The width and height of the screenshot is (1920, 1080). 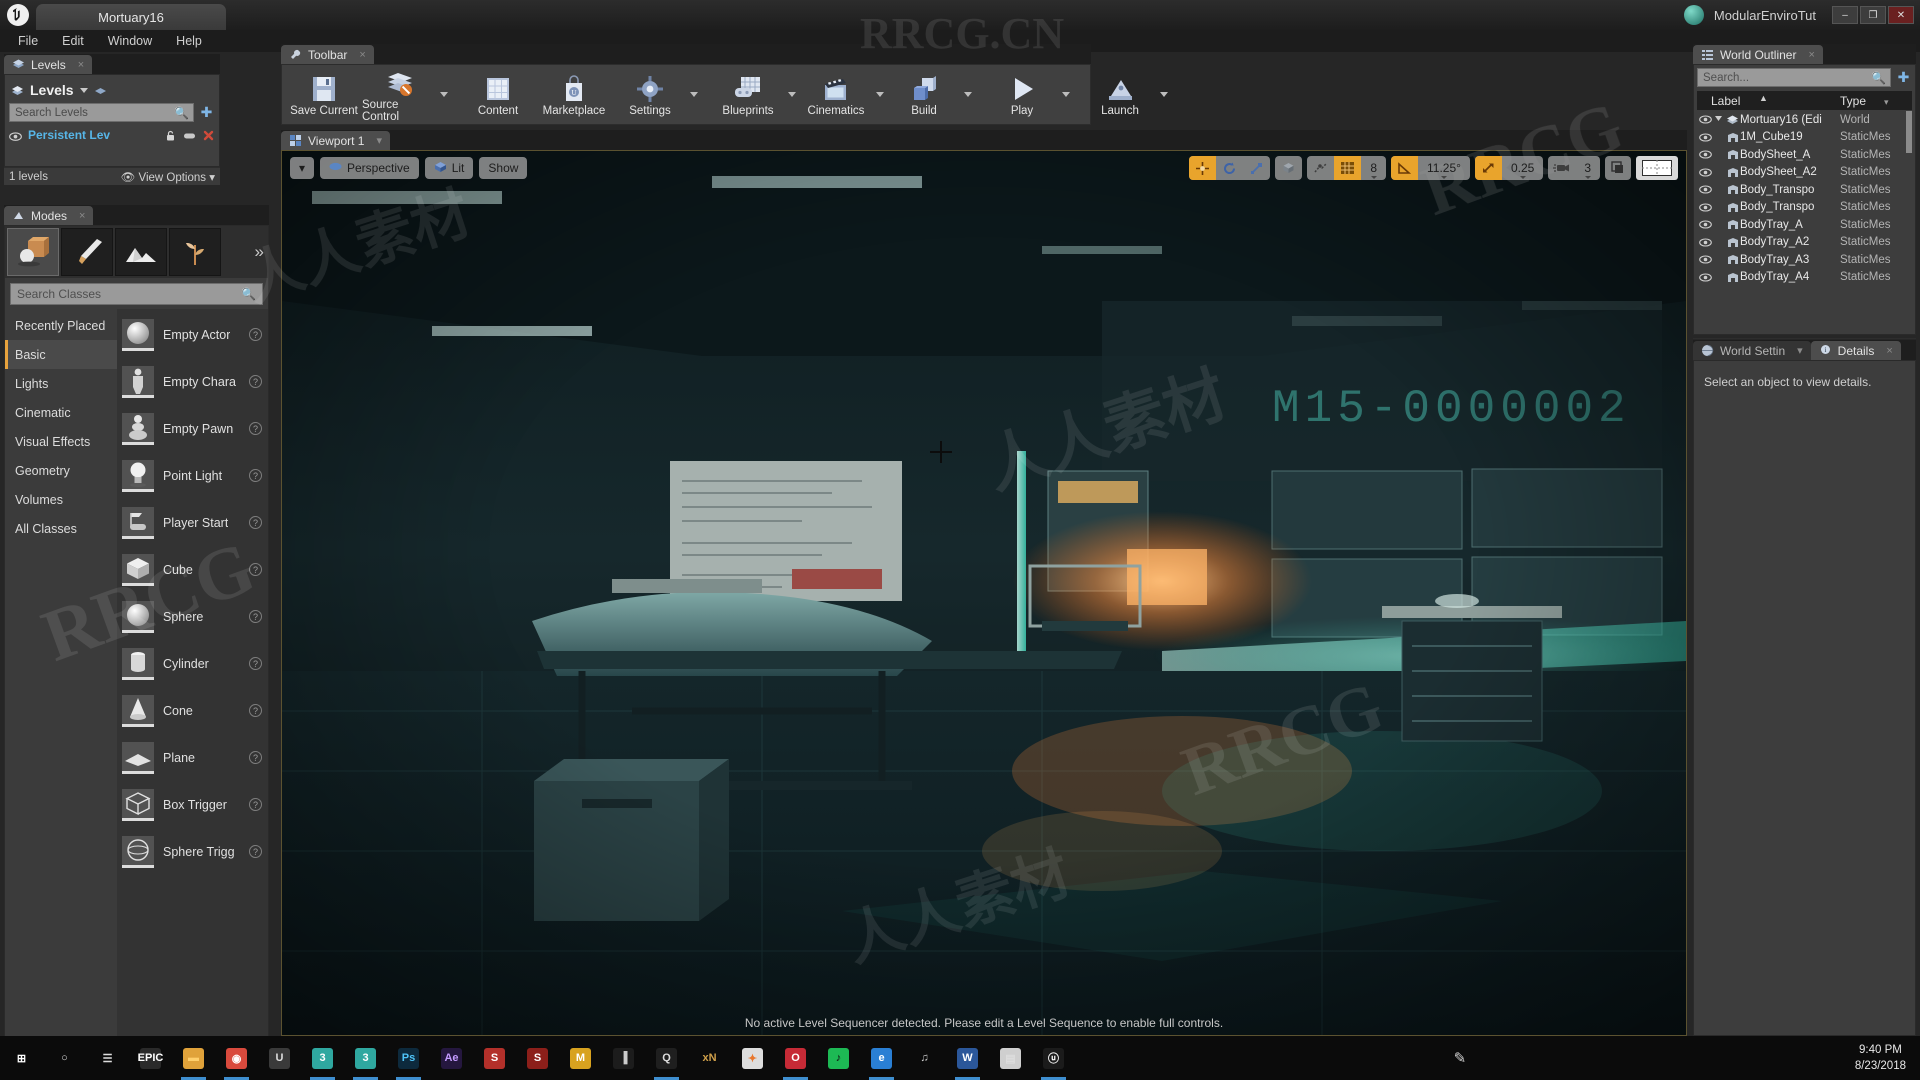 I want to click on toolbar-button-marketplace: U Marketplace, so click(x=574, y=94).